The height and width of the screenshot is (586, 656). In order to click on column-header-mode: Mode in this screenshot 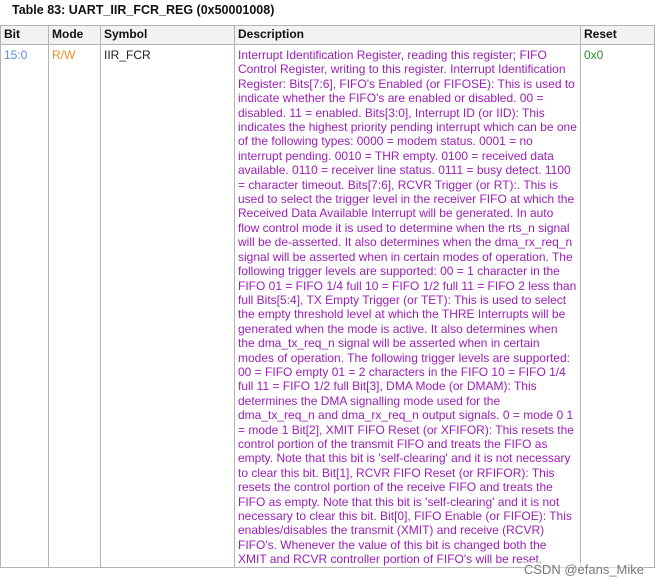, I will do `click(74, 35)`.